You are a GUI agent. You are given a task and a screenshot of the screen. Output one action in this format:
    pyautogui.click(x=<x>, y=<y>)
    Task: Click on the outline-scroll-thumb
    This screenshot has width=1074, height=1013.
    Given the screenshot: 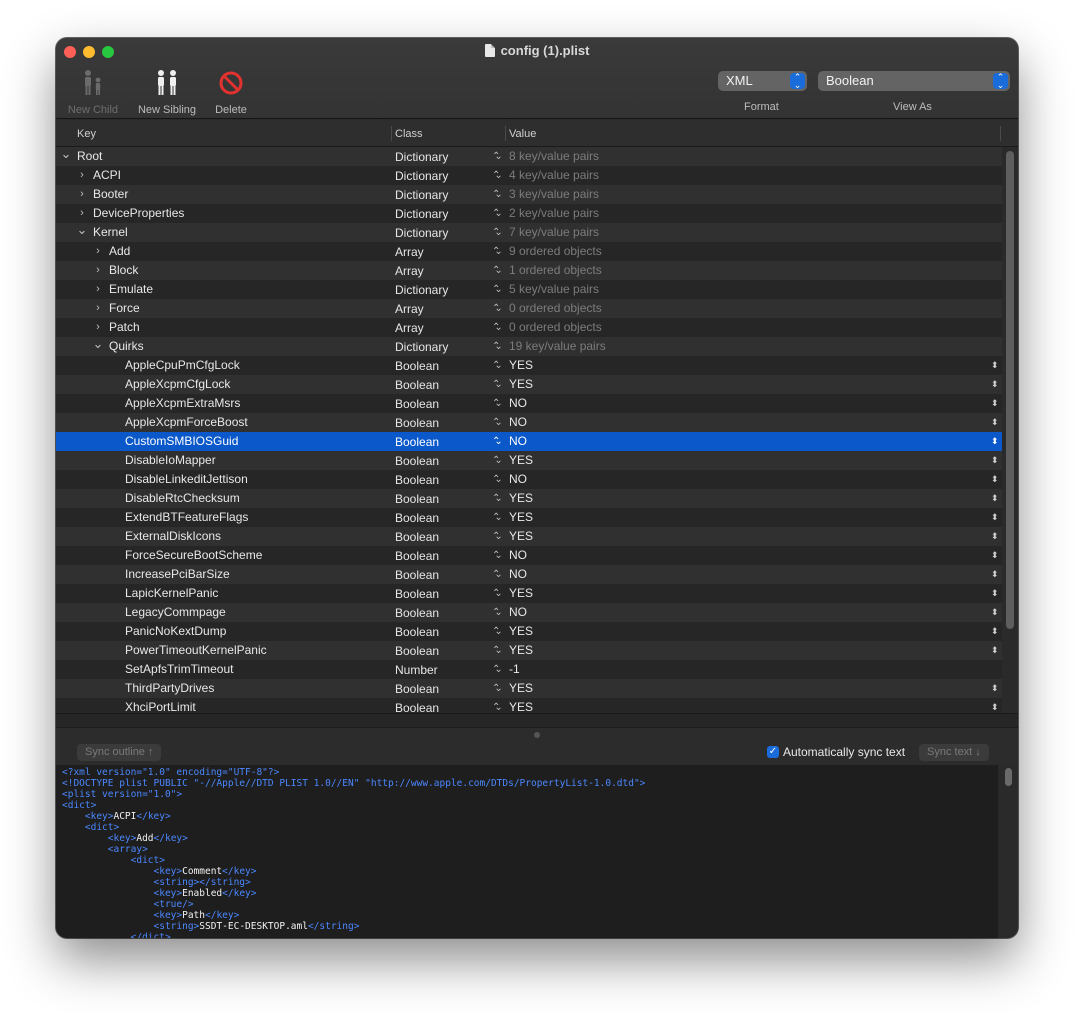 What is the action you would take?
    pyautogui.click(x=1010, y=390)
    